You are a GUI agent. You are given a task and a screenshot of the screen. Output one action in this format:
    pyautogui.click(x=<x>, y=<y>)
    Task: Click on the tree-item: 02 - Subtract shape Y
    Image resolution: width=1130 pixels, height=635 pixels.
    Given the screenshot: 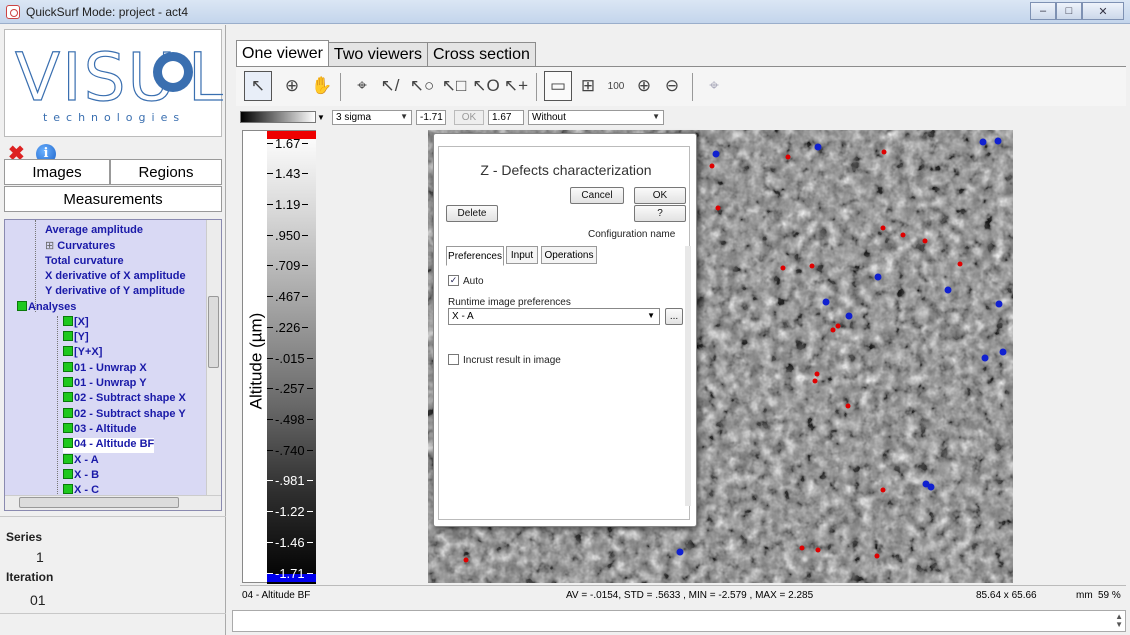 What is the action you would take?
    pyautogui.click(x=124, y=415)
    